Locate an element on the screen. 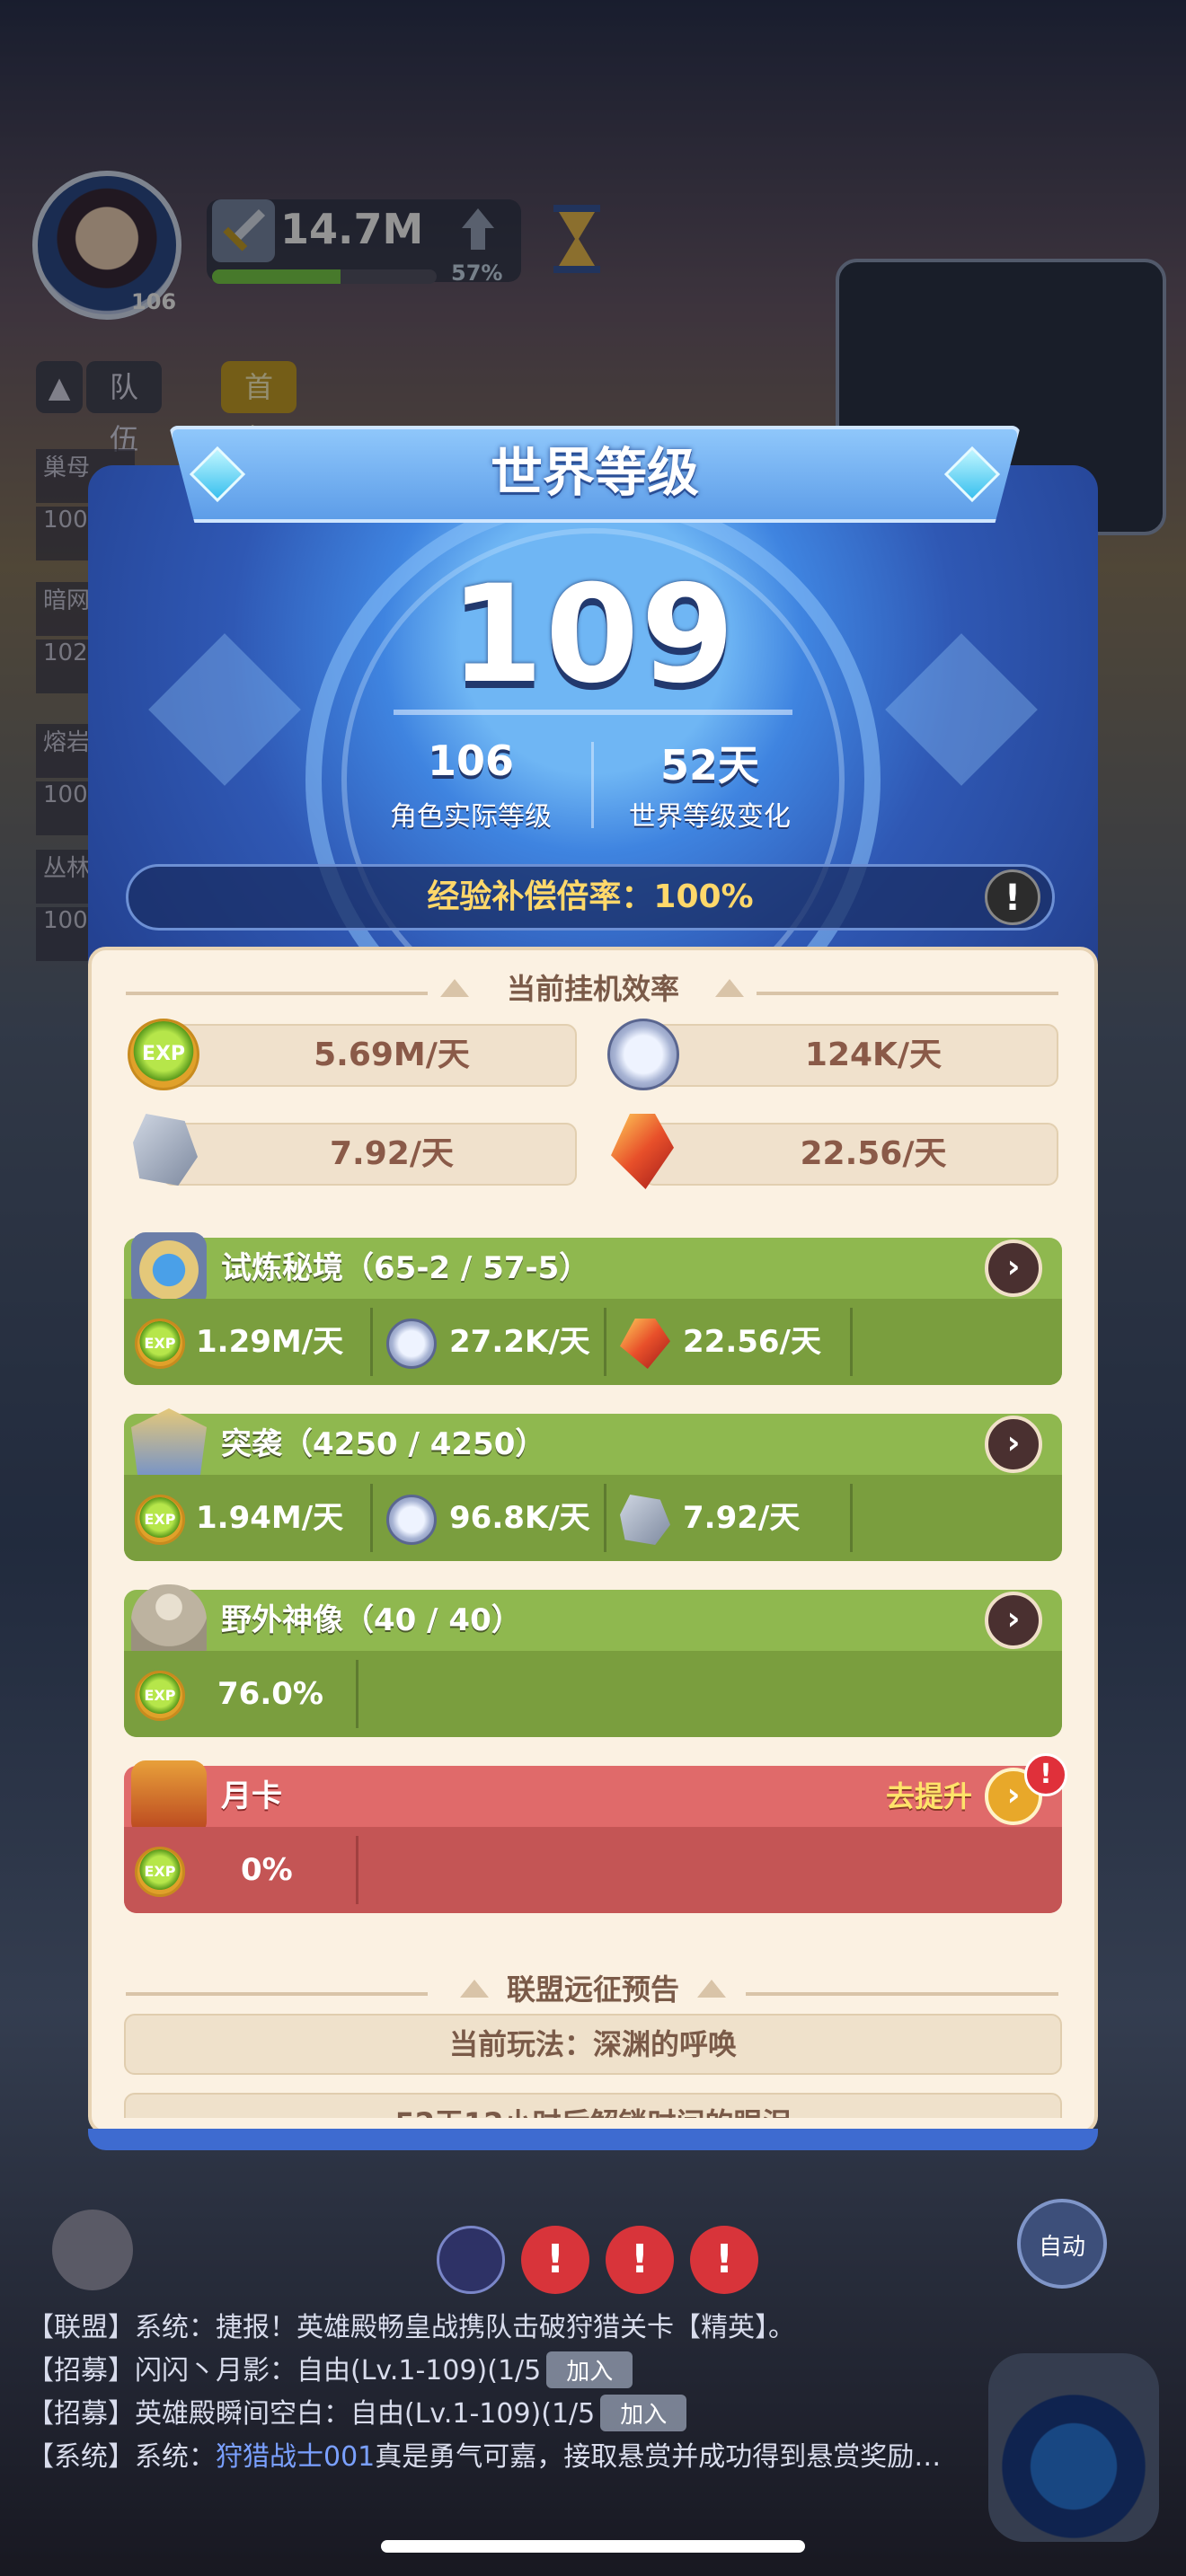  panel-edge is located at coordinates (593, 2139).